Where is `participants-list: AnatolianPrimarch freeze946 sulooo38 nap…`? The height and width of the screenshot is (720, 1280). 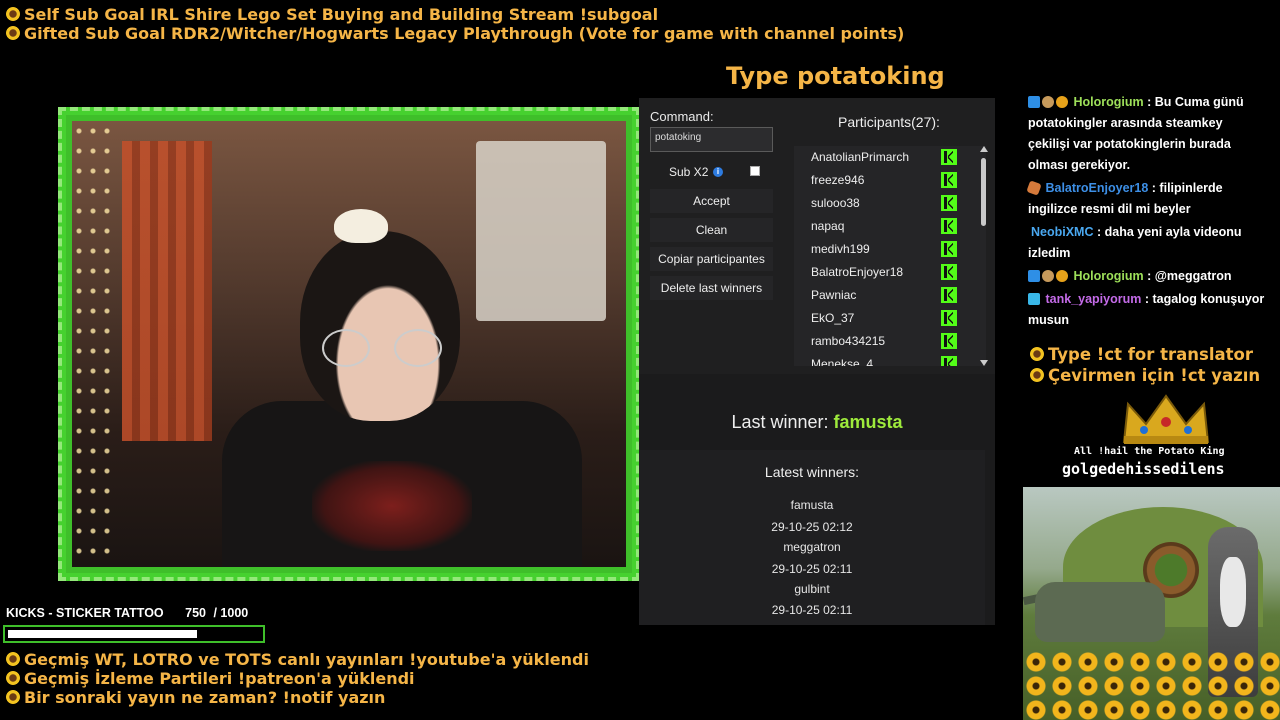 participants-list: AnatolianPrimarch freeze946 sulooo38 nap… is located at coordinates (890, 256).